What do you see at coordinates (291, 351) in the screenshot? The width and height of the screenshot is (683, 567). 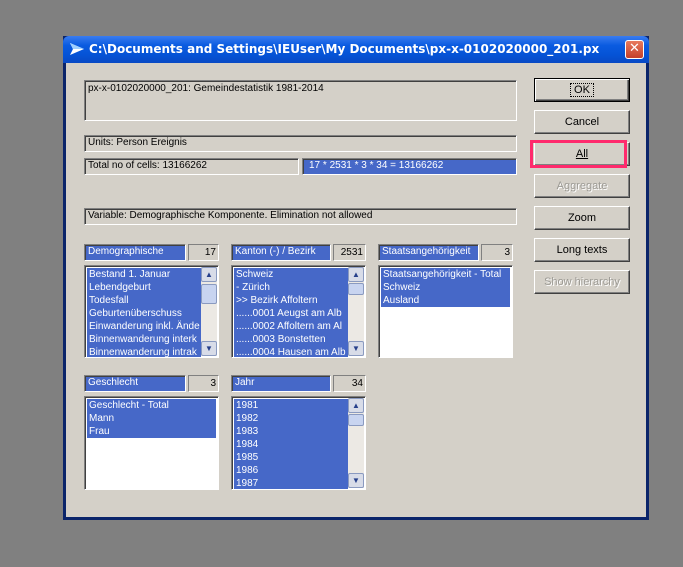 I see `list-item: ......0004 Hausen am Alb` at bounding box center [291, 351].